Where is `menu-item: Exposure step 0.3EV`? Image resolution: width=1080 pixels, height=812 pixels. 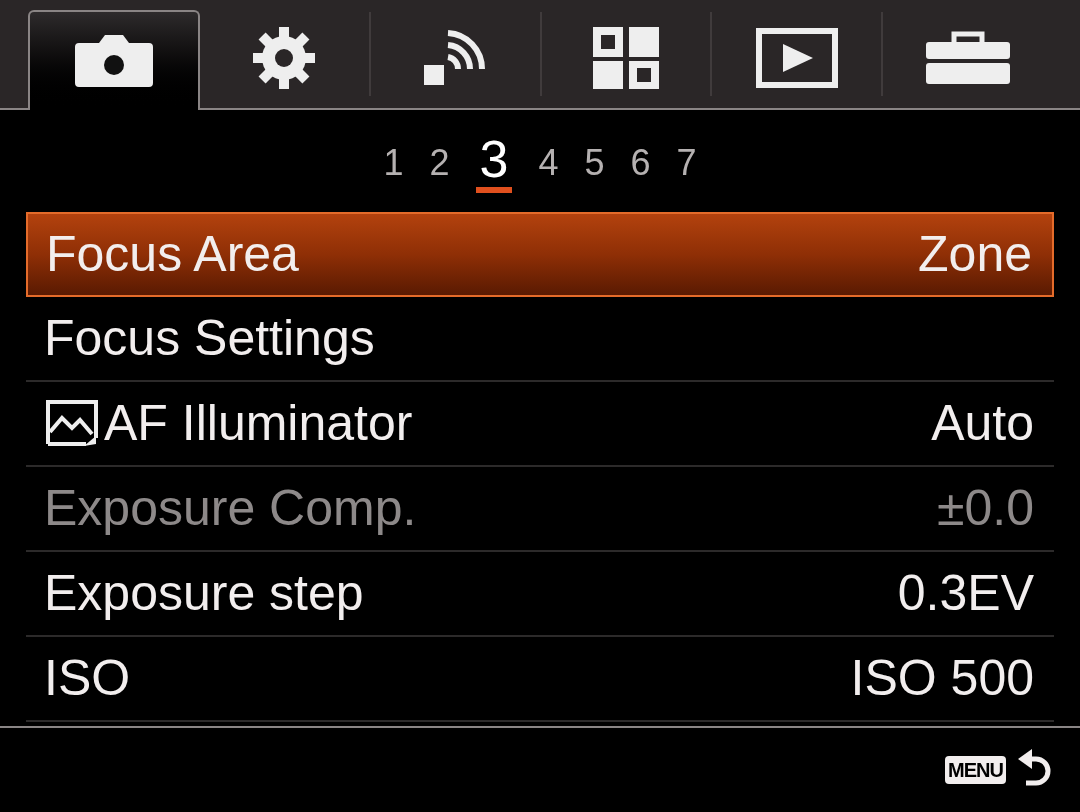 menu-item: Exposure step 0.3EV is located at coordinates (540, 594).